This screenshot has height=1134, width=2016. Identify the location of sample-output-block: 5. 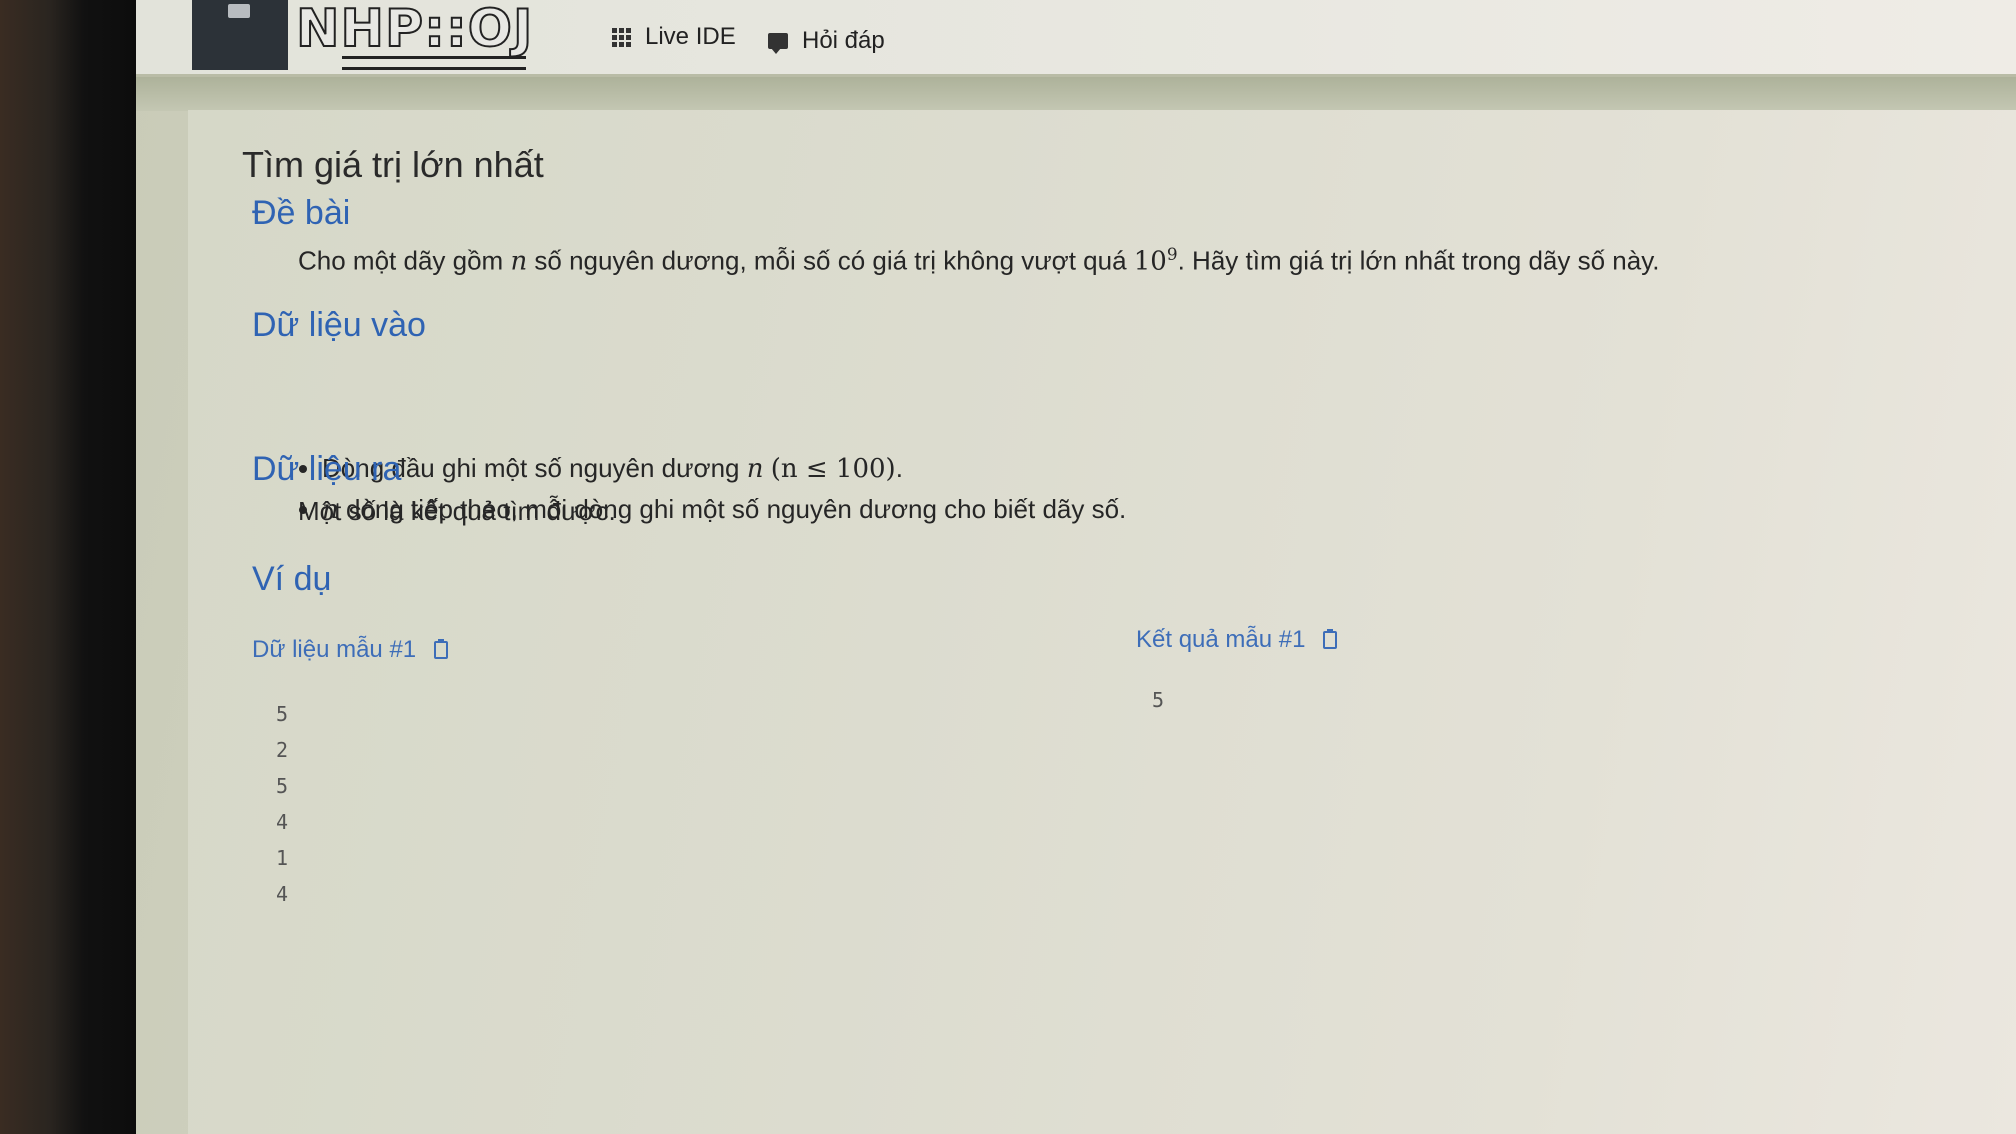
(1158, 700).